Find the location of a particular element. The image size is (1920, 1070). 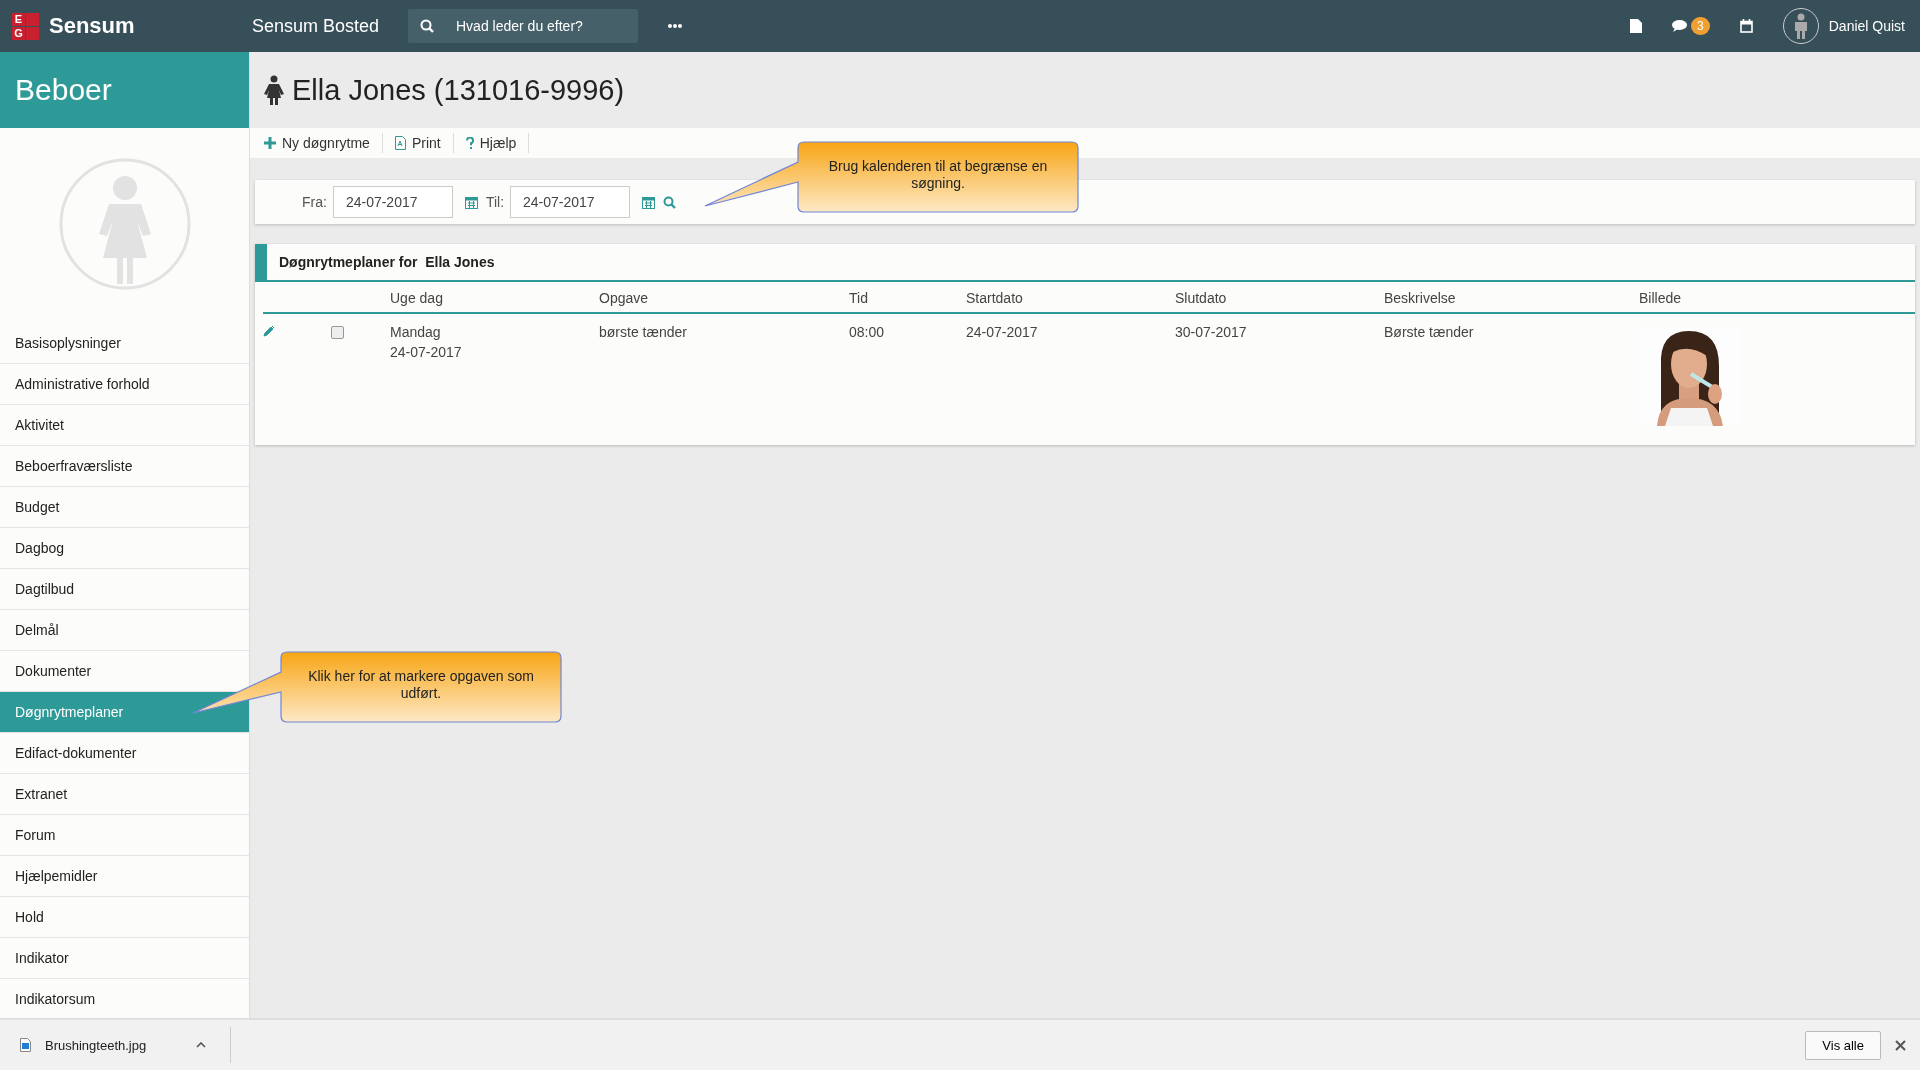

column-header: Billede is located at coordinates (1777, 298).